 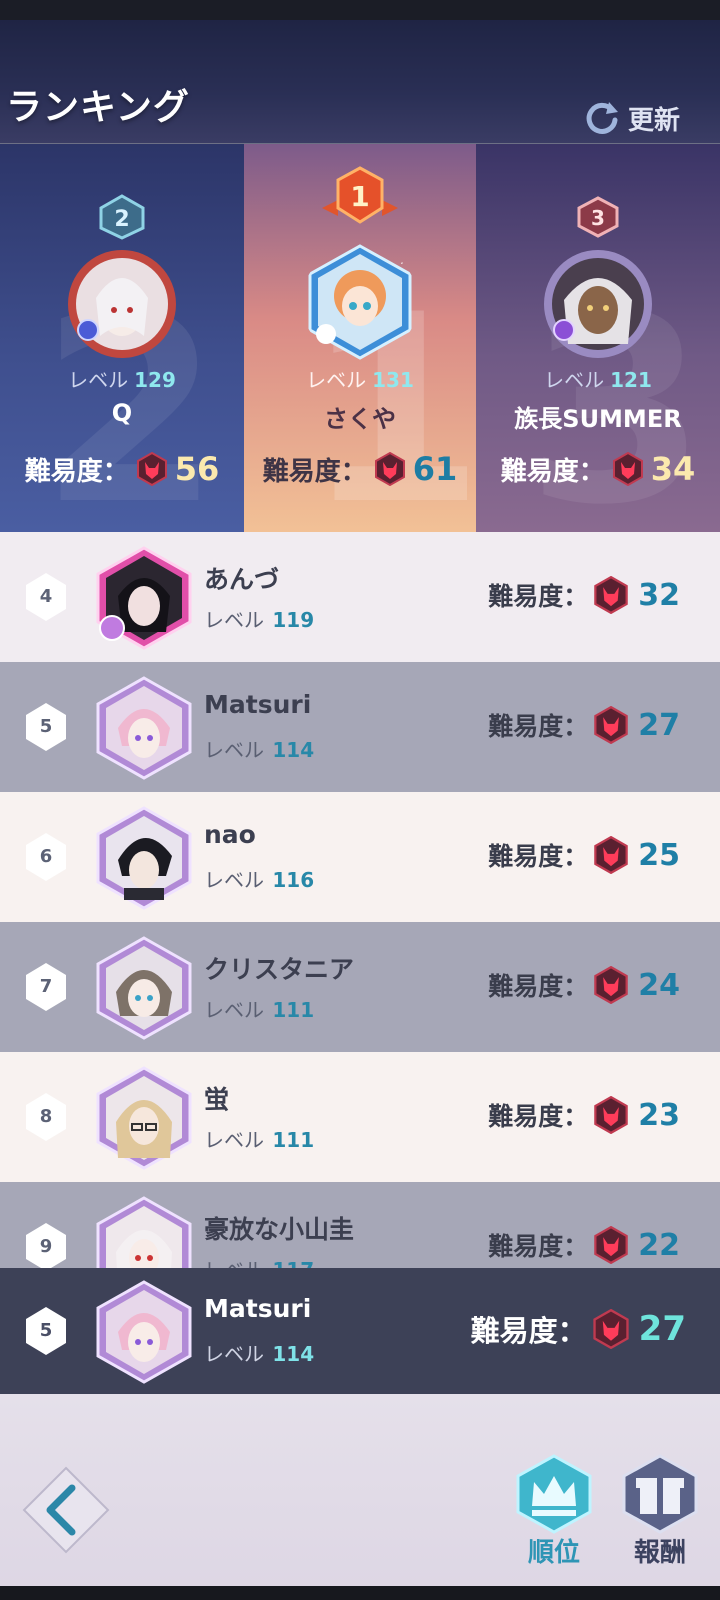 What do you see at coordinates (230, 834) in the screenshot?
I see `player-name: nao` at bounding box center [230, 834].